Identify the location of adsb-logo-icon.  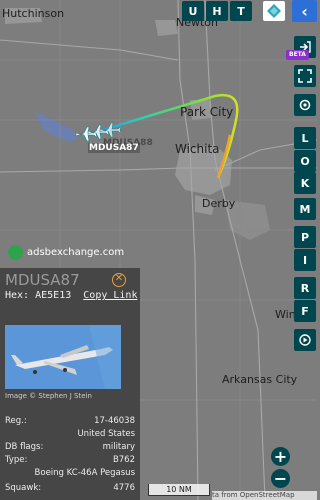
(15, 252).